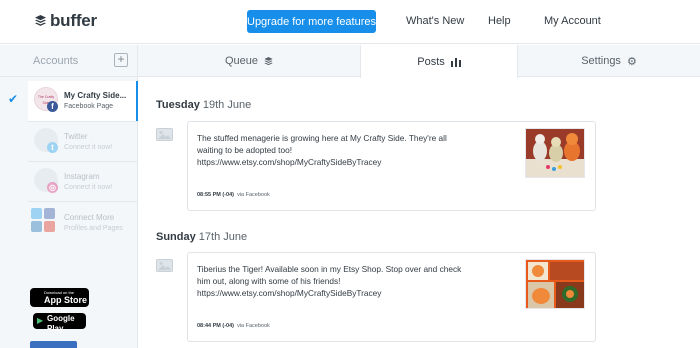 This screenshot has height=348, width=700. I want to click on facebook-icon: f, so click(52, 106).